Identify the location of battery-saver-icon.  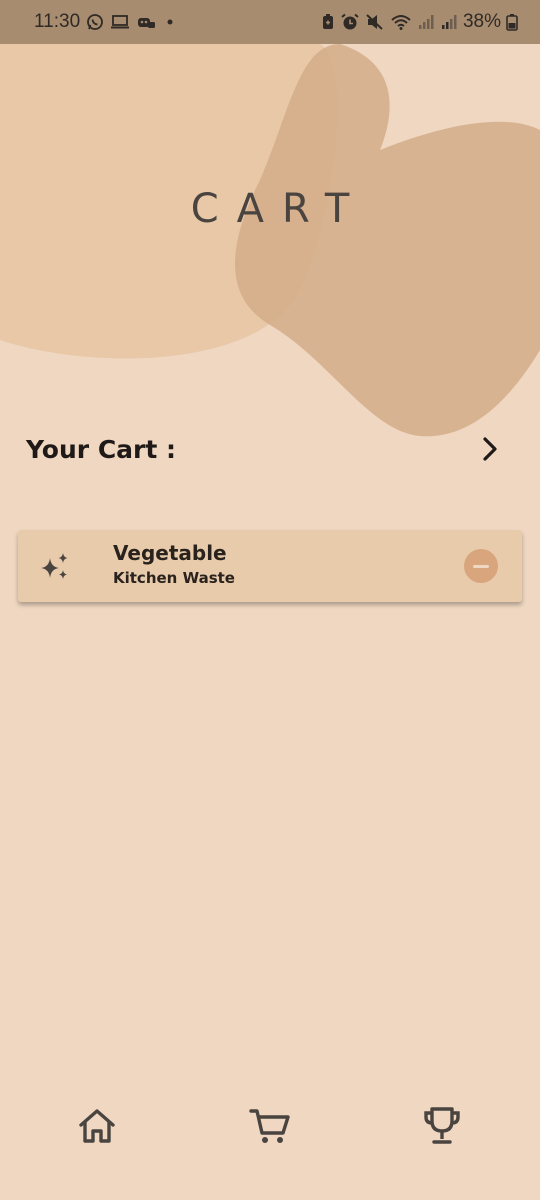
(328, 22).